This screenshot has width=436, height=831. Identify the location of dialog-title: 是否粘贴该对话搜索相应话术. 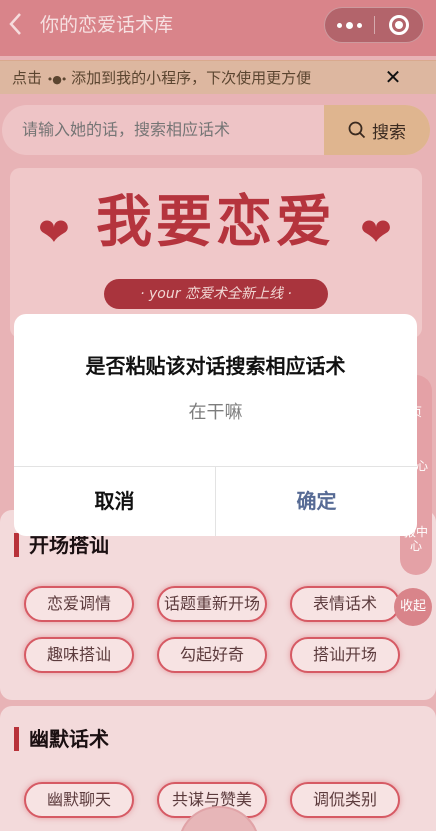
(215, 366).